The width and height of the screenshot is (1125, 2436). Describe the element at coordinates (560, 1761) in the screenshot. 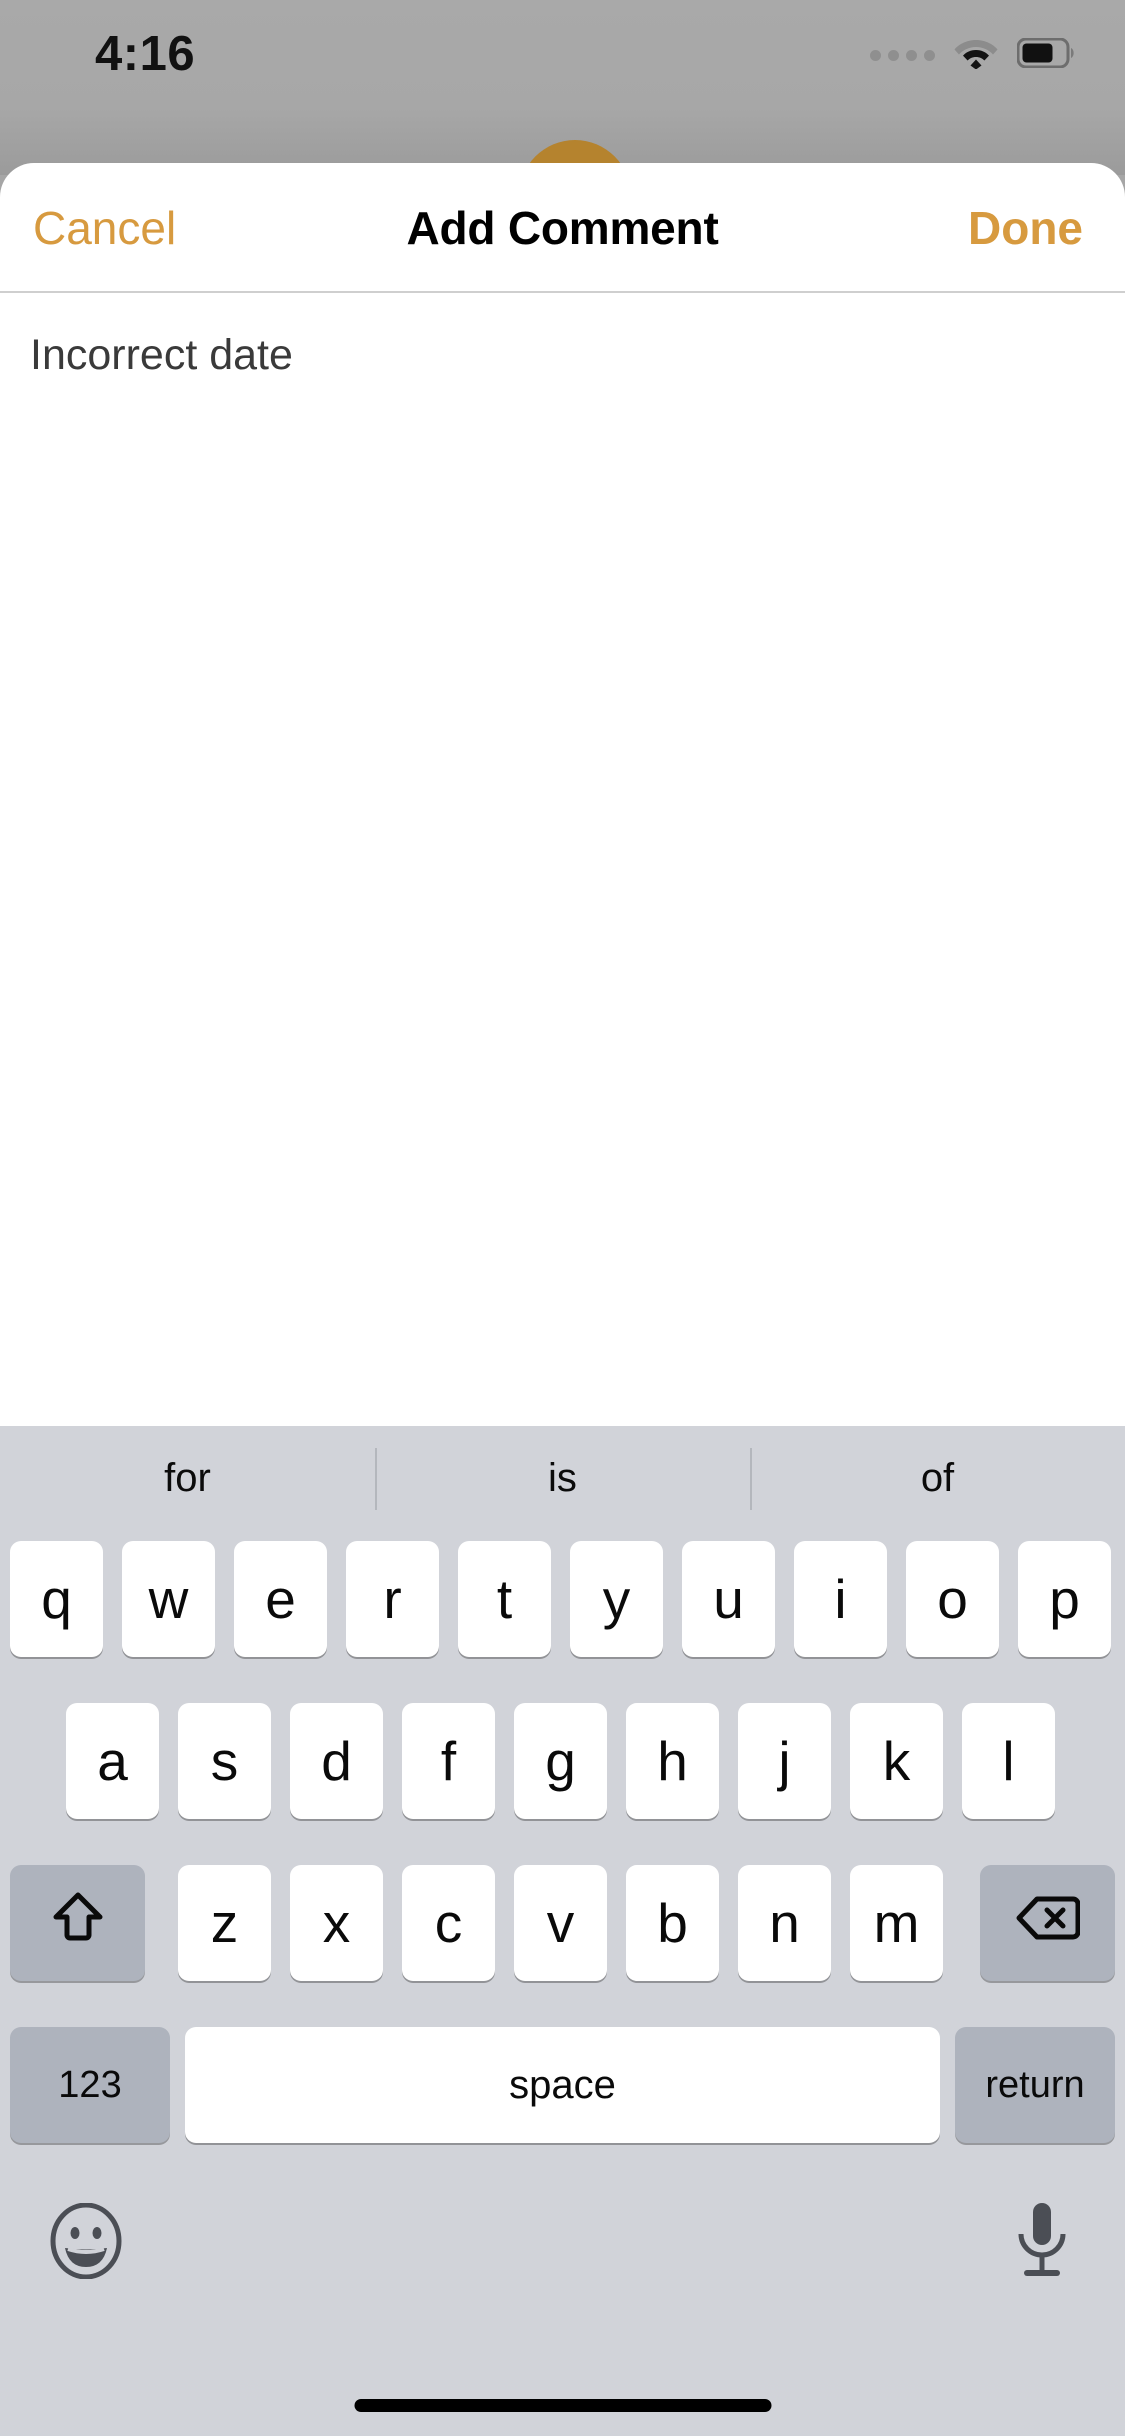

I see `key-g: g` at that location.